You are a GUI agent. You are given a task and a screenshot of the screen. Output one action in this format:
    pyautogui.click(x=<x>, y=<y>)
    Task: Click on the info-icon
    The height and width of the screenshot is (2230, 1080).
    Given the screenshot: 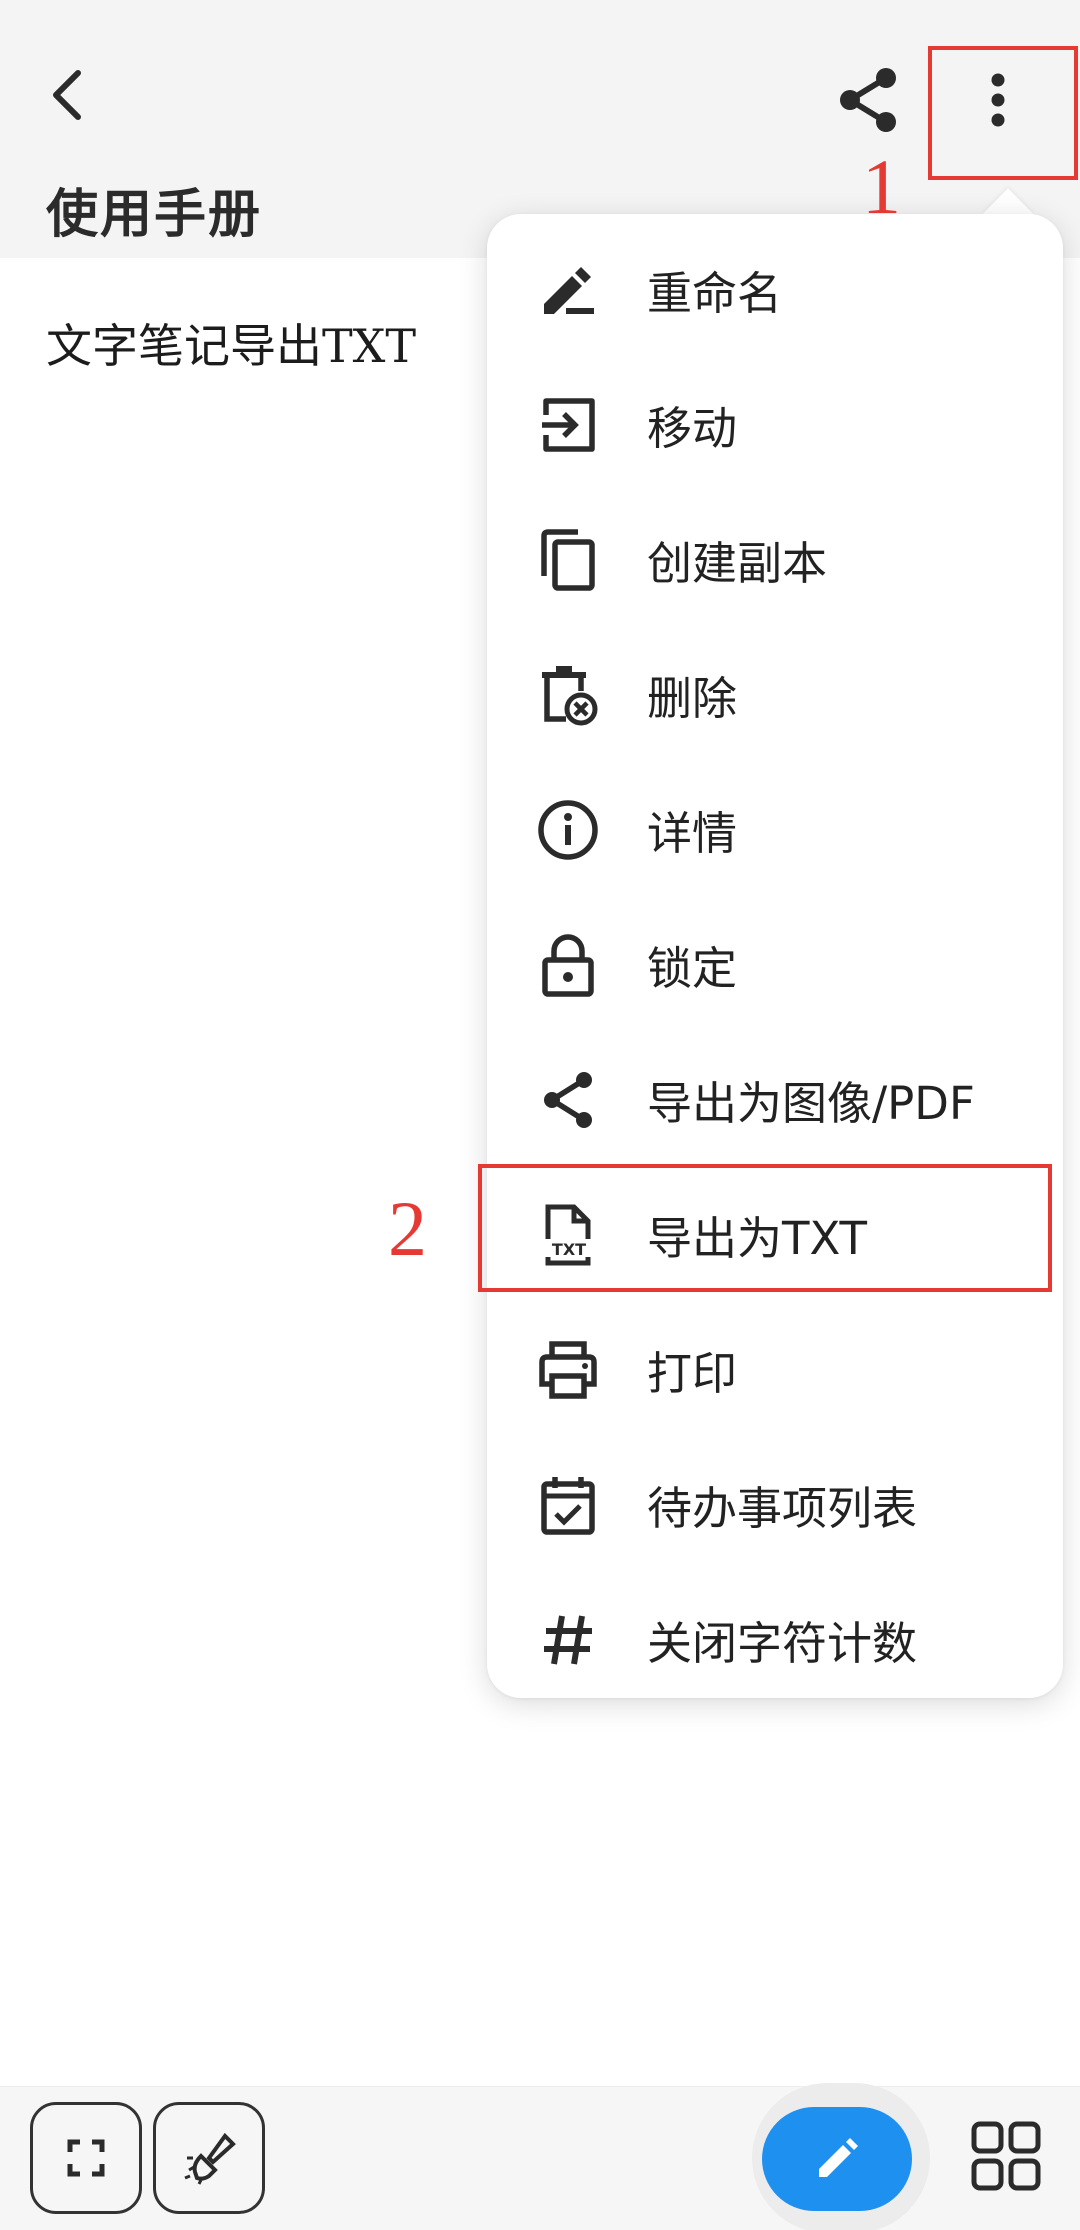 What is the action you would take?
    pyautogui.click(x=568, y=830)
    